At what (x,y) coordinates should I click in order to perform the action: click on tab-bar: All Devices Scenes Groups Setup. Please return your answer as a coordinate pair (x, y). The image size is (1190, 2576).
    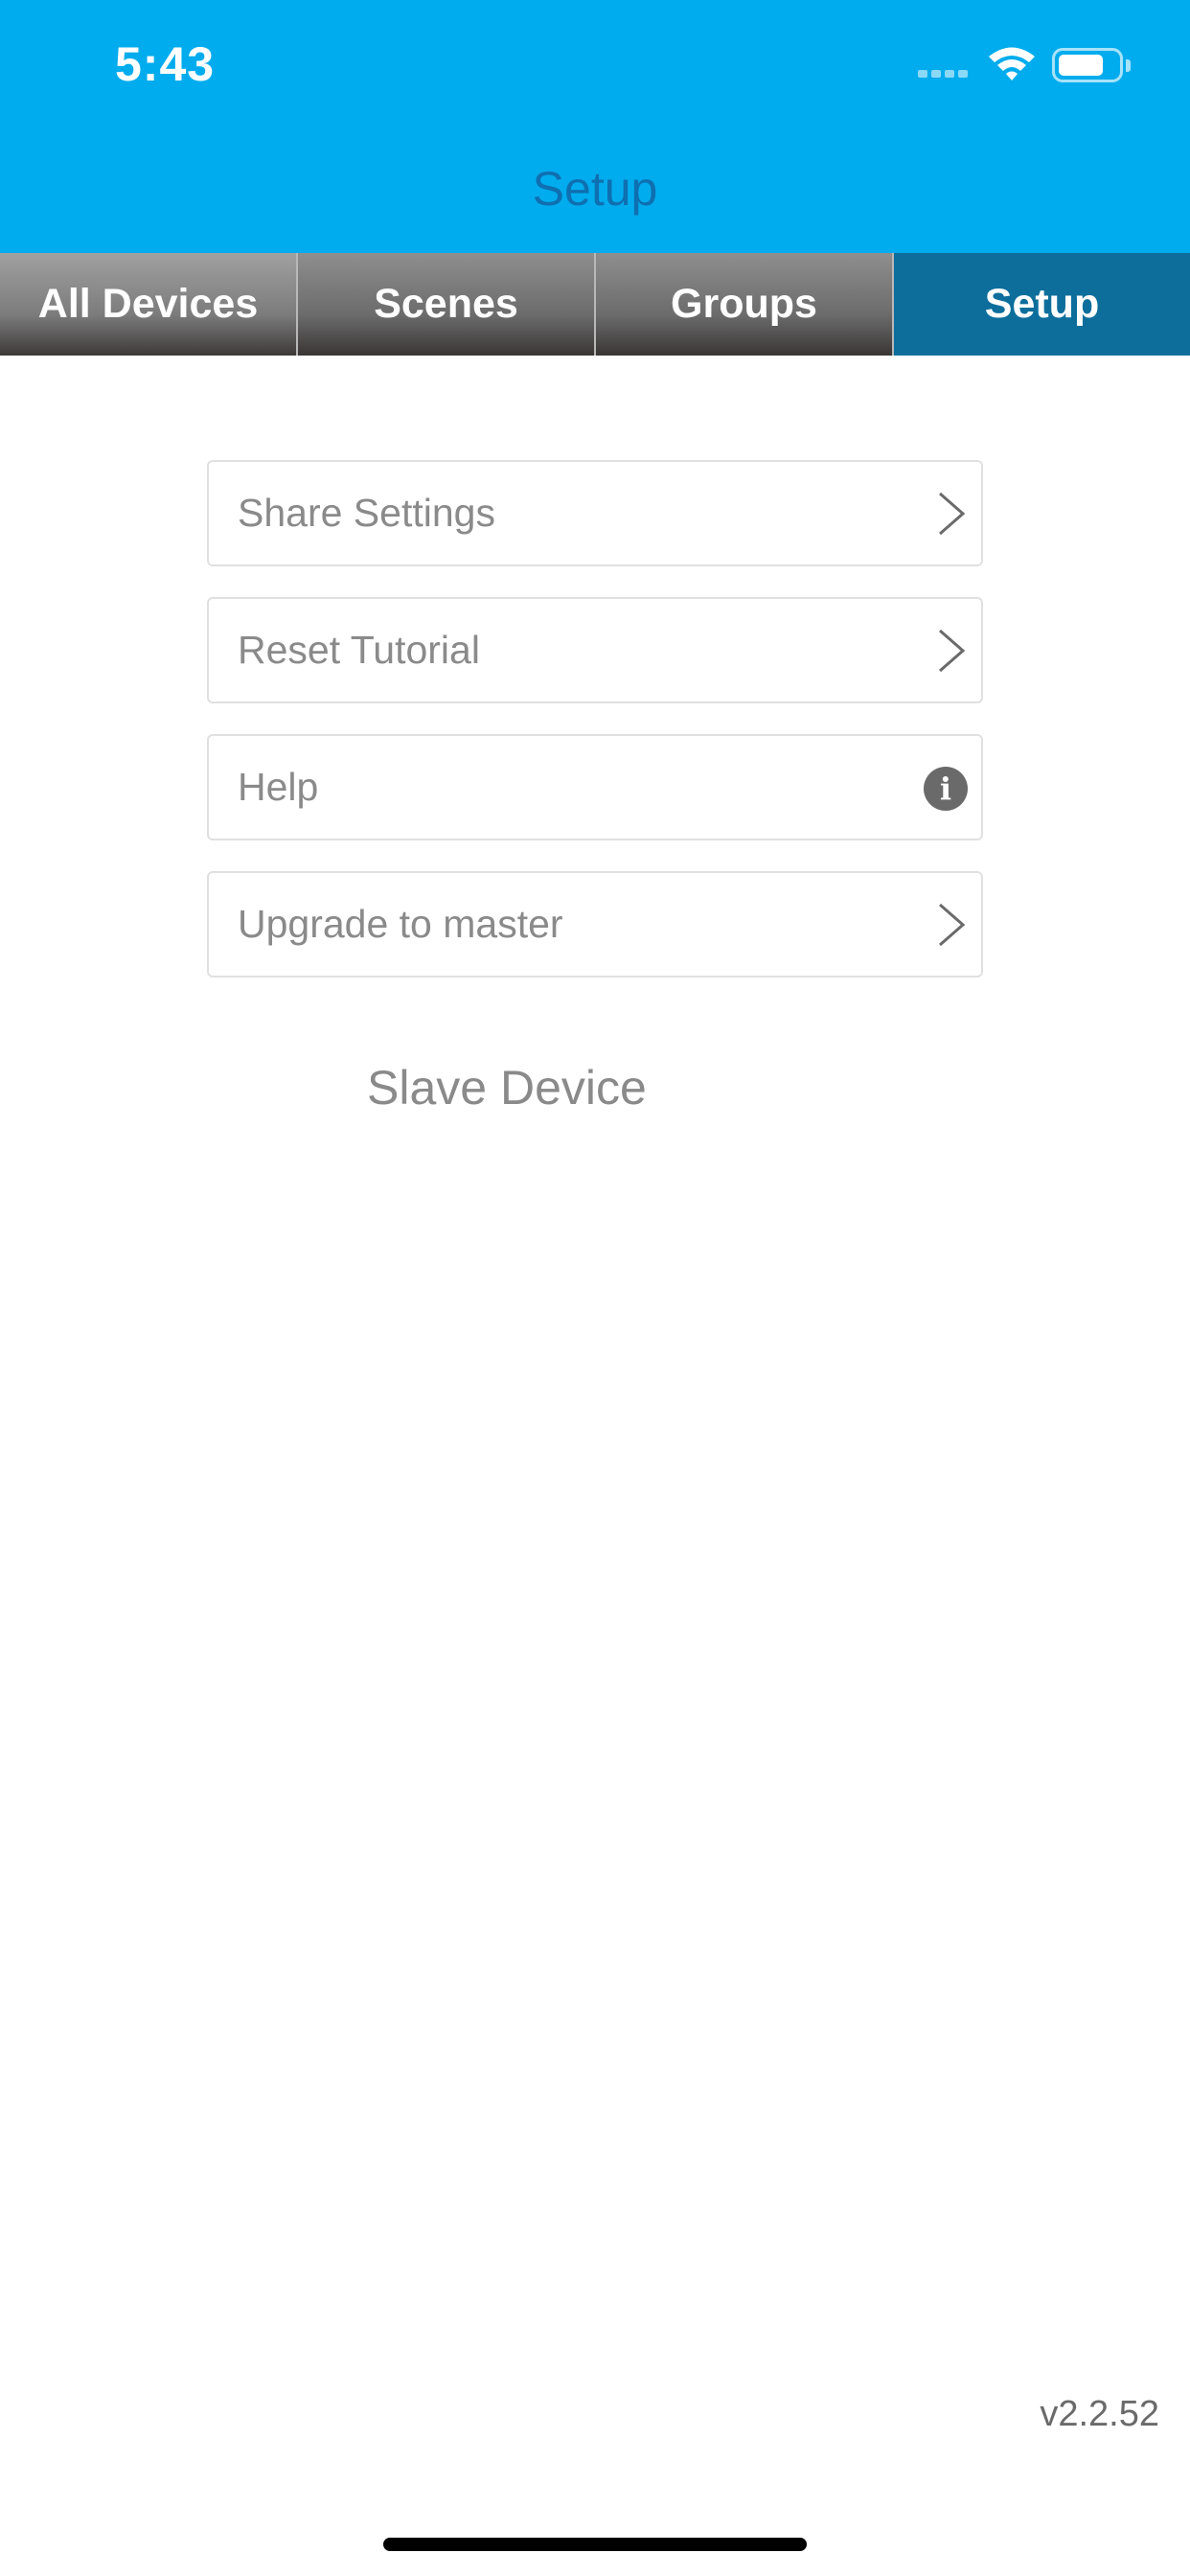
    Looking at the image, I should click on (595, 304).